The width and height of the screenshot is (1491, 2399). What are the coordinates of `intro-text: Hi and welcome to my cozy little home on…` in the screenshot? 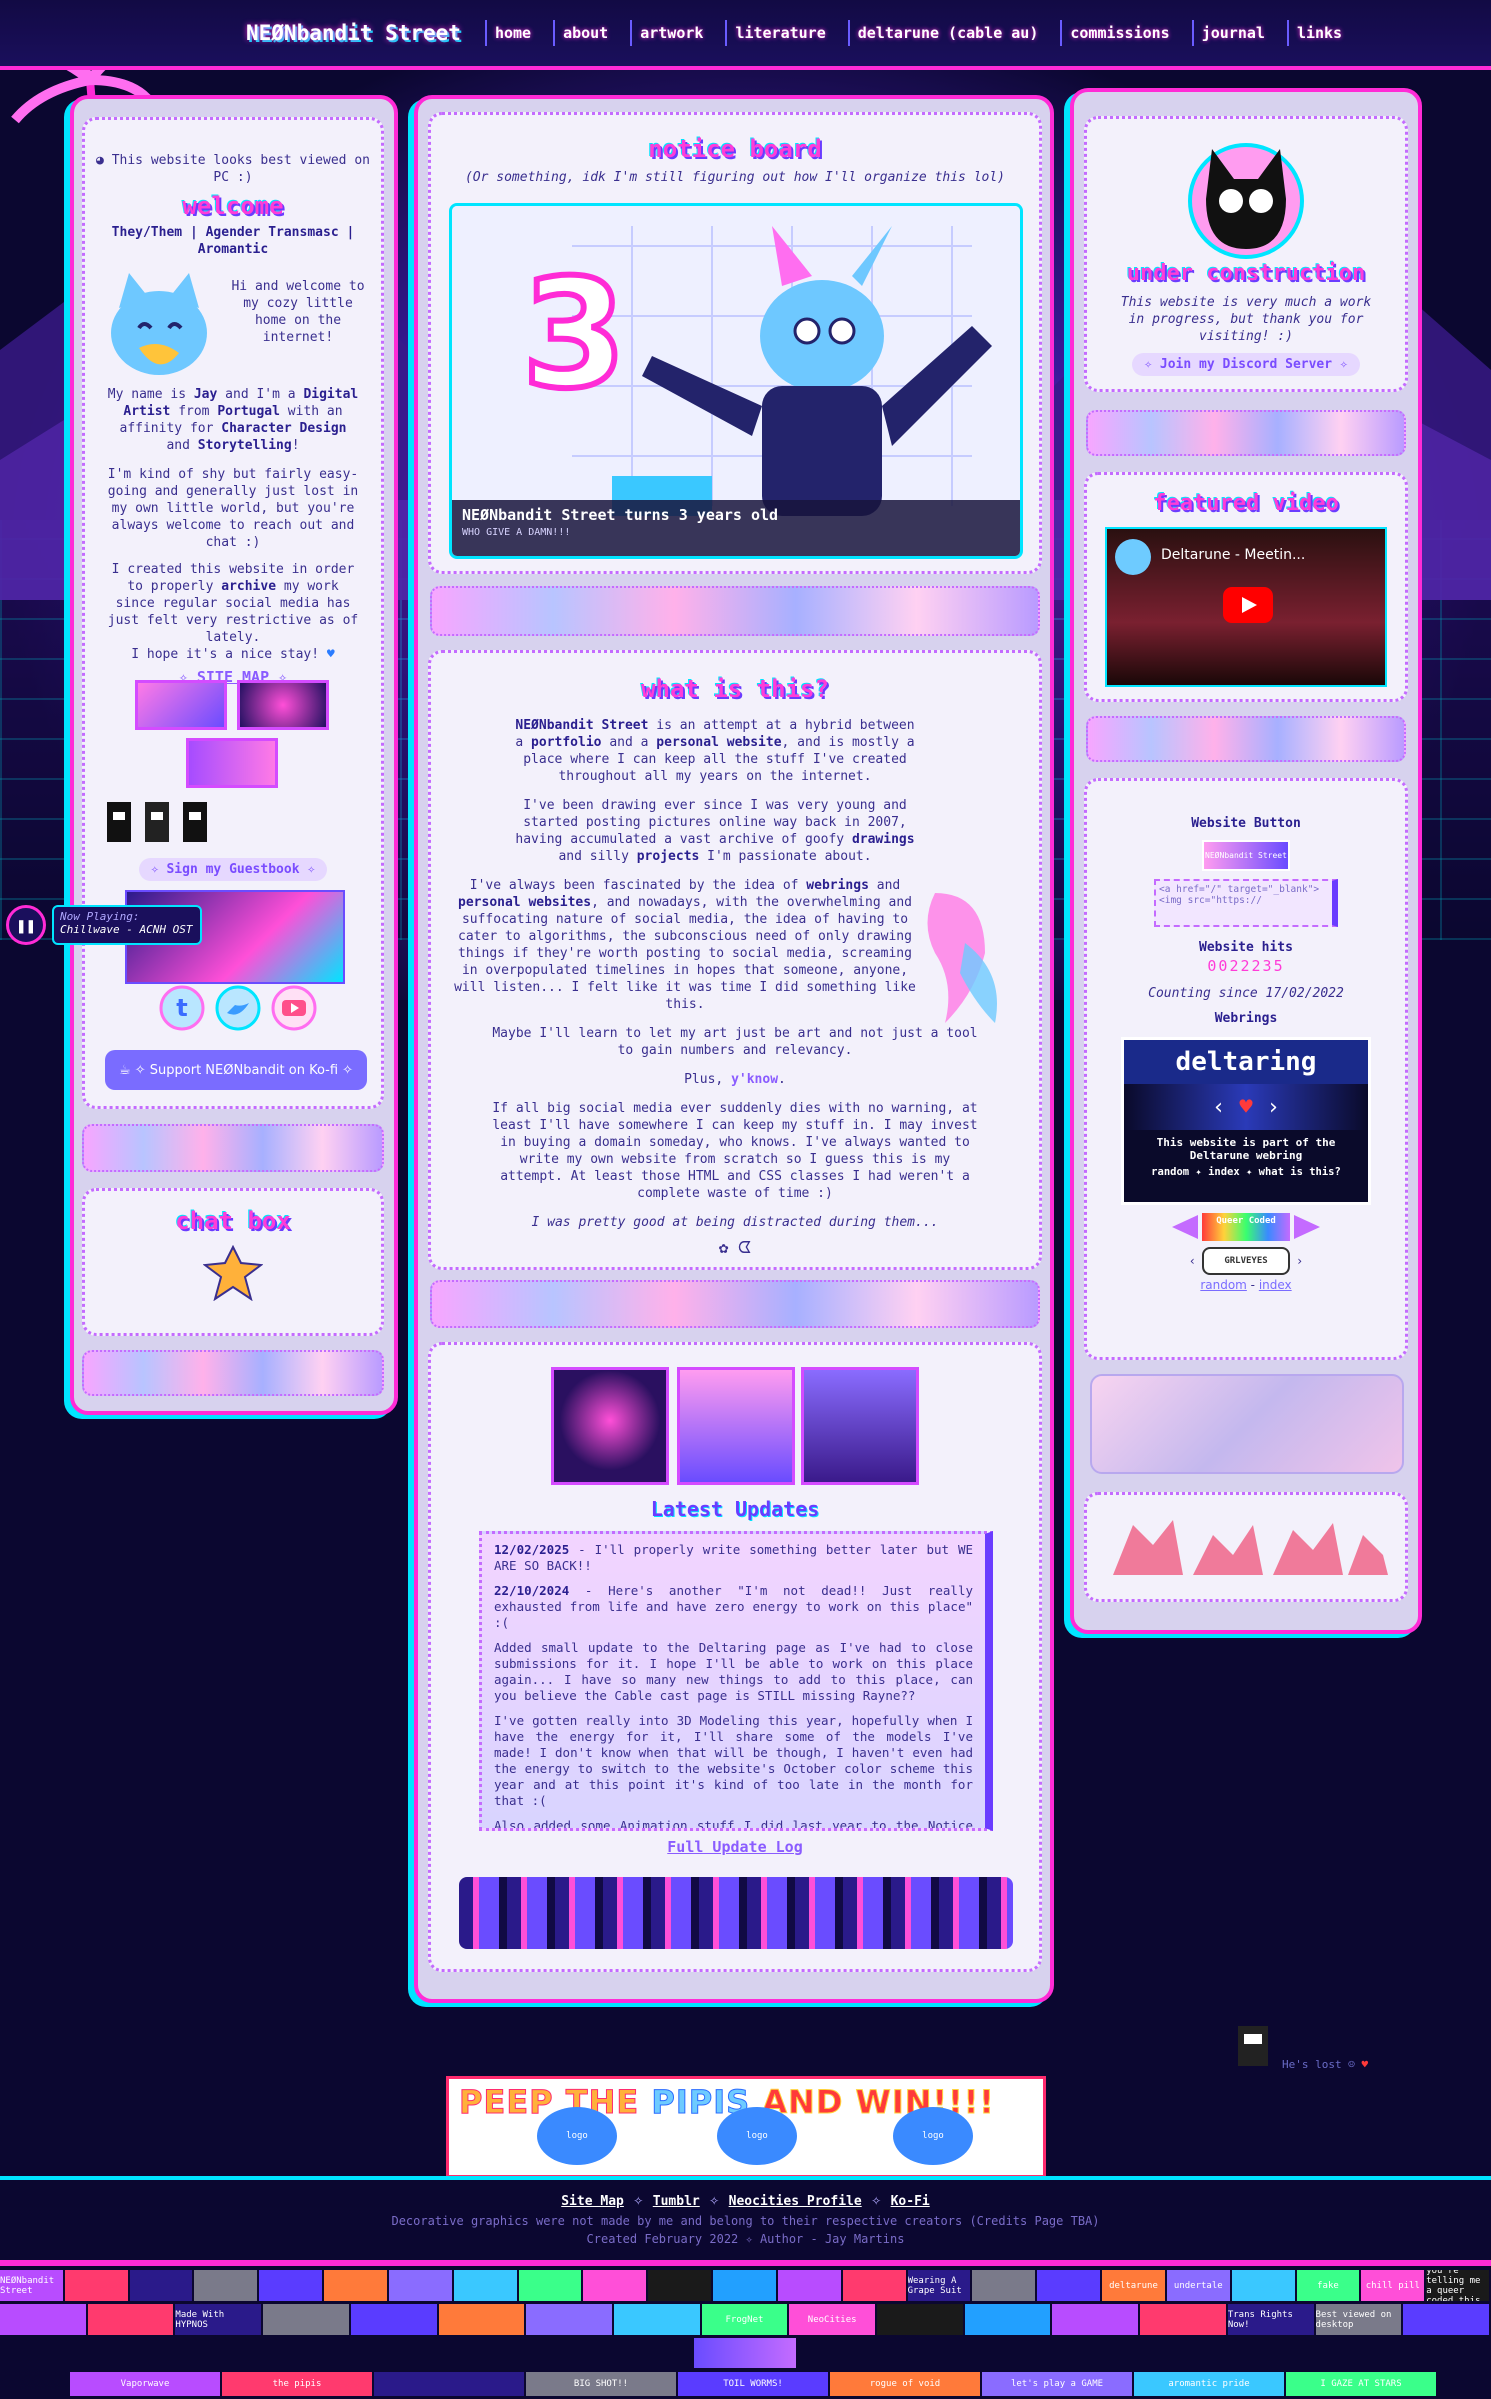 It's located at (298, 312).